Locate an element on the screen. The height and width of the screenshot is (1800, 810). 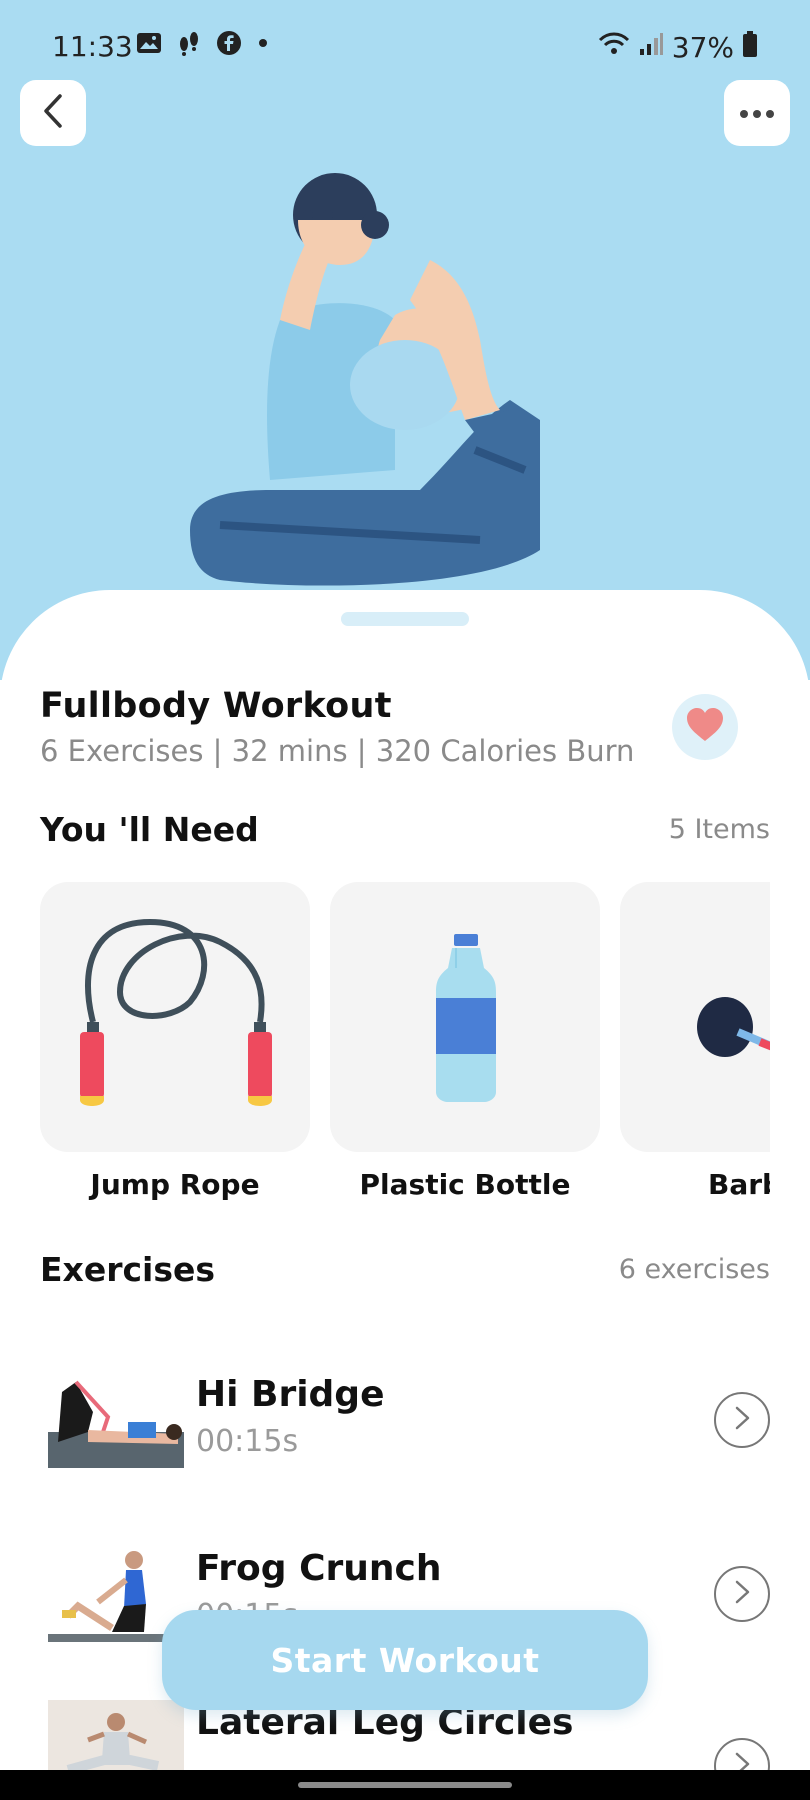
signal-icon is located at coordinates (651, 47).